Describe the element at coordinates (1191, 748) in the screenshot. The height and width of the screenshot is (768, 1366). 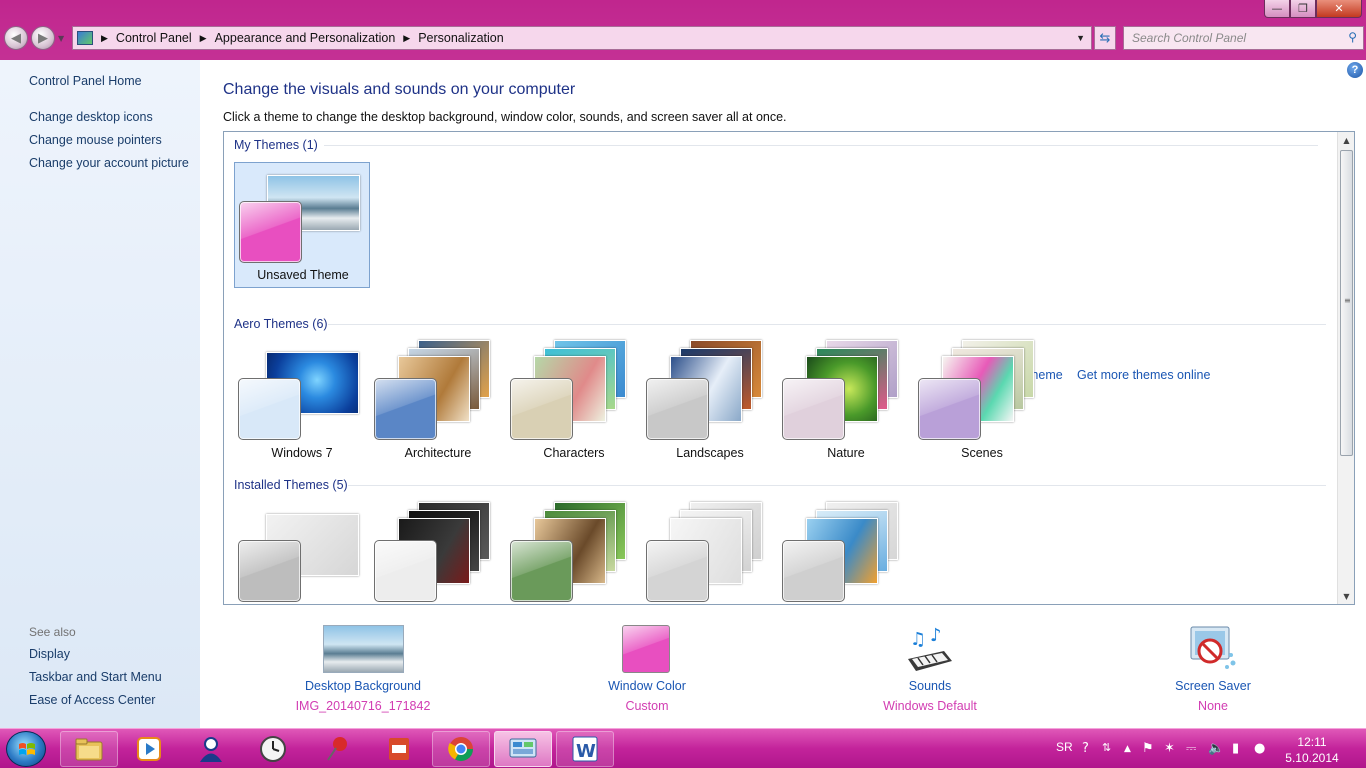
I see `power-plug-icon: ⎓` at that location.